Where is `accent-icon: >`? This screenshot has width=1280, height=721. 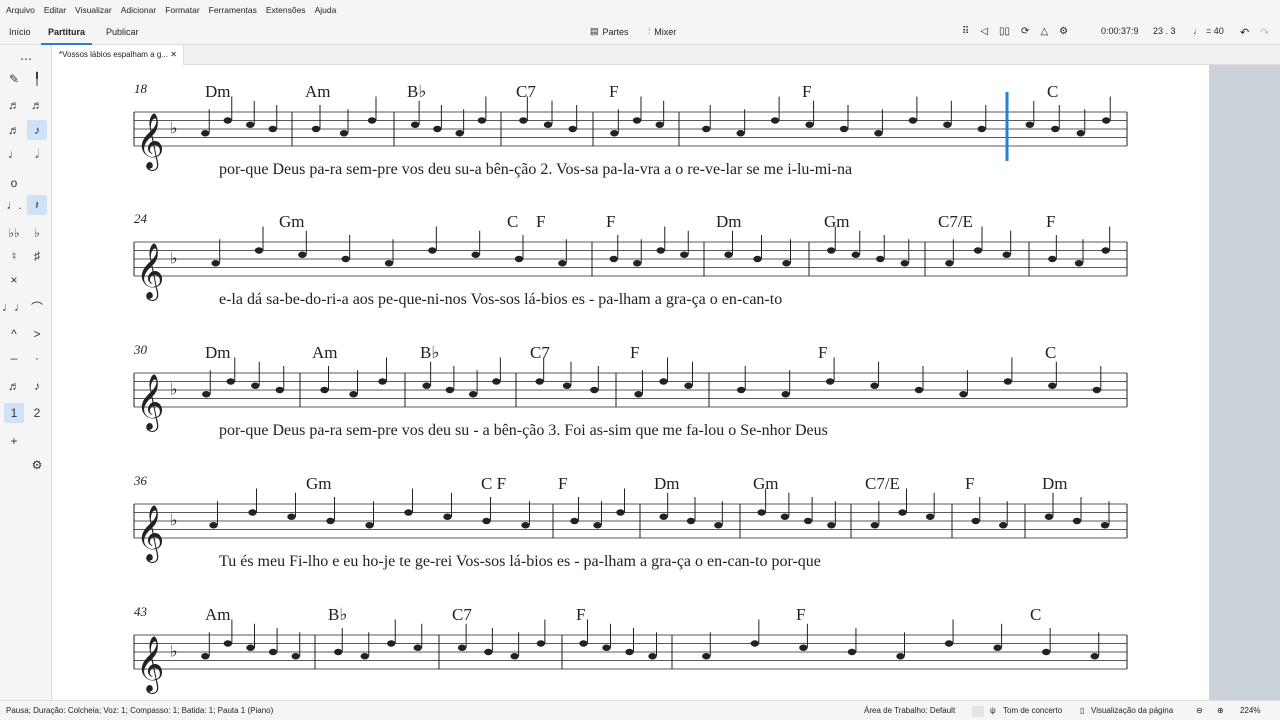
accent-icon: > is located at coordinates (37, 334).